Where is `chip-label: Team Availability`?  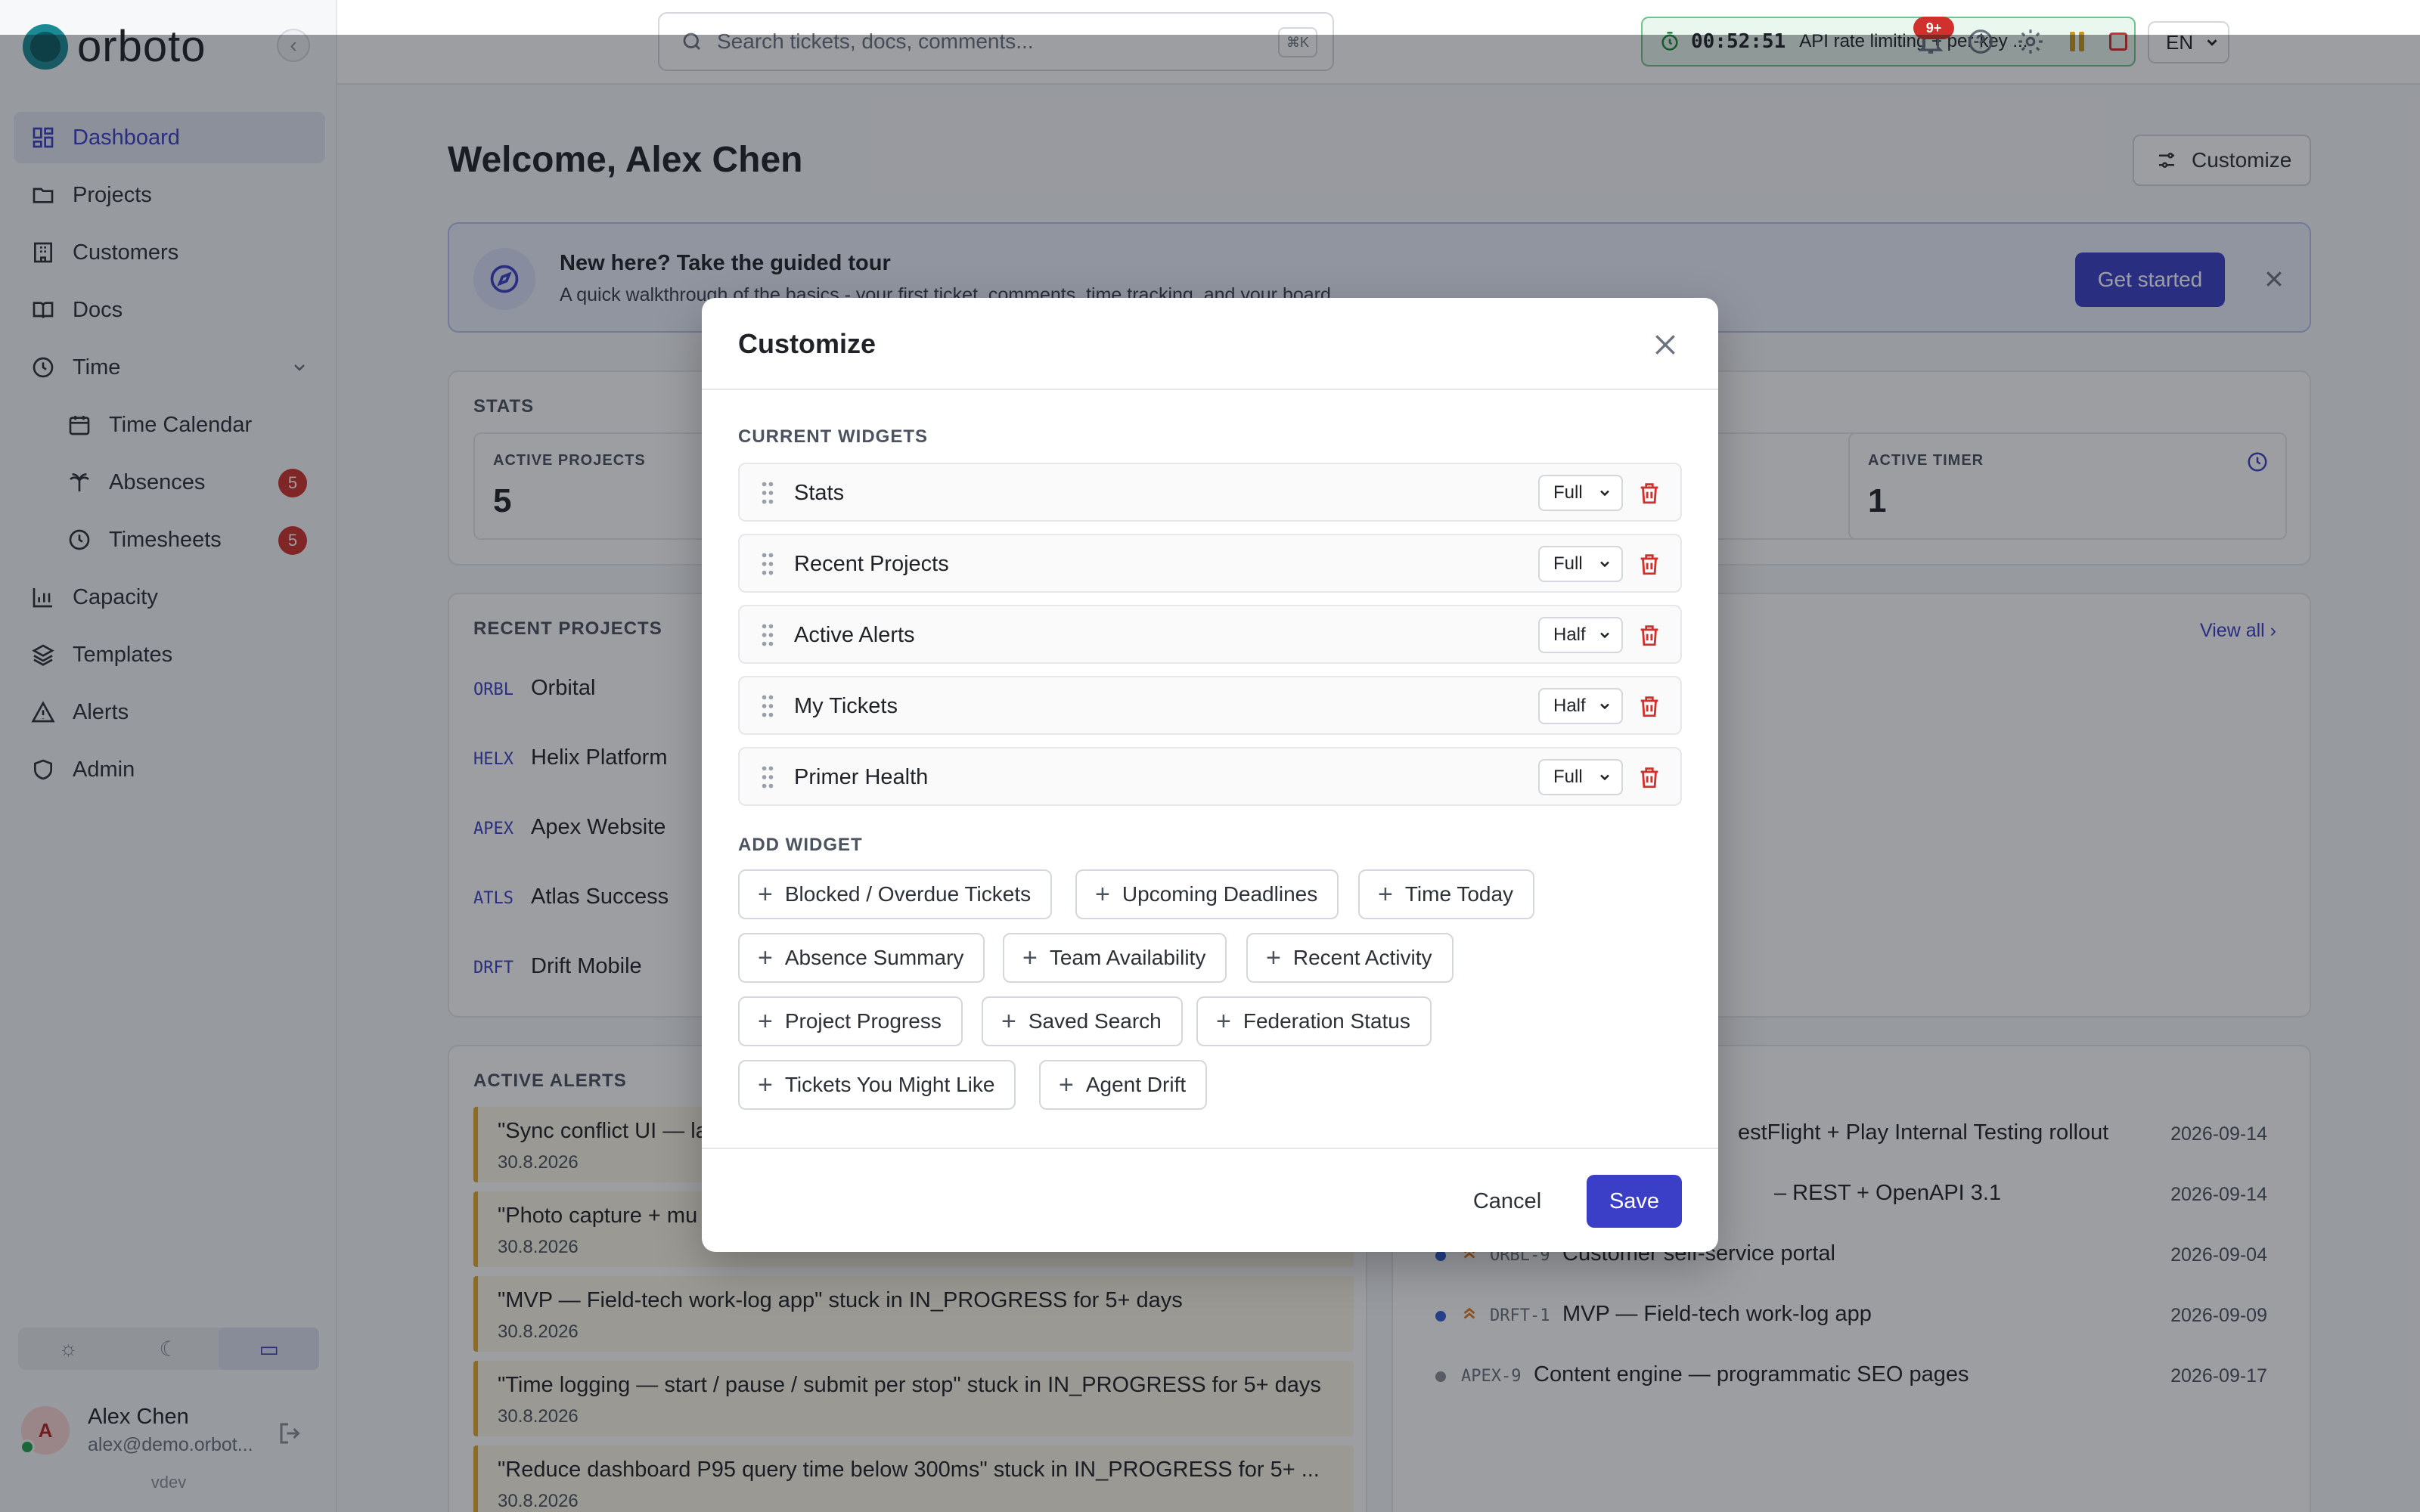
chip-label: Team Availability is located at coordinates (1127, 957).